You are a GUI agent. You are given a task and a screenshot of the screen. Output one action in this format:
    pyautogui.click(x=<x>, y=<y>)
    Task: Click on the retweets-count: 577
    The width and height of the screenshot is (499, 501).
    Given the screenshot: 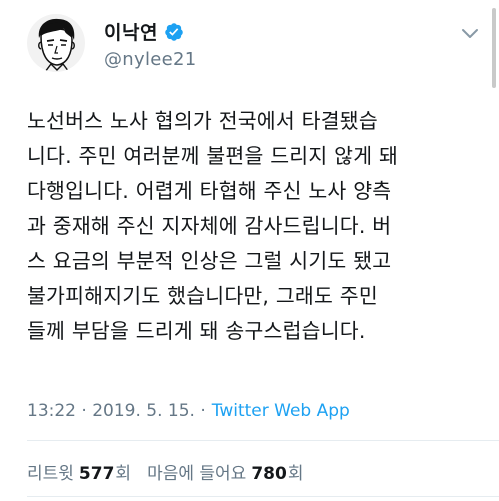 What is the action you would take?
    pyautogui.click(x=97, y=474)
    